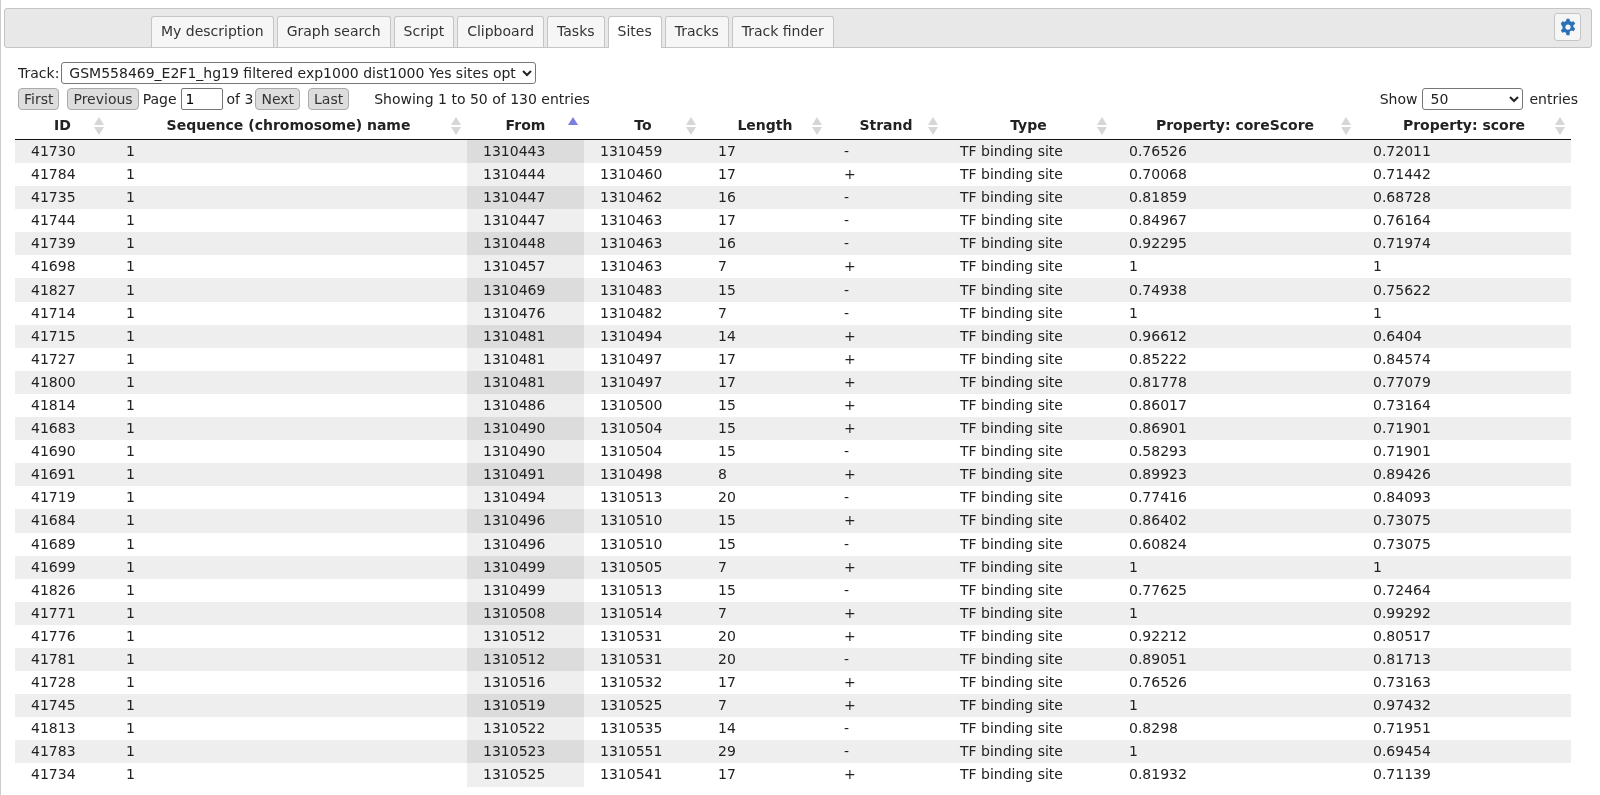  Describe the element at coordinates (1464, 126) in the screenshot. I see `column-header: Property: score` at that location.